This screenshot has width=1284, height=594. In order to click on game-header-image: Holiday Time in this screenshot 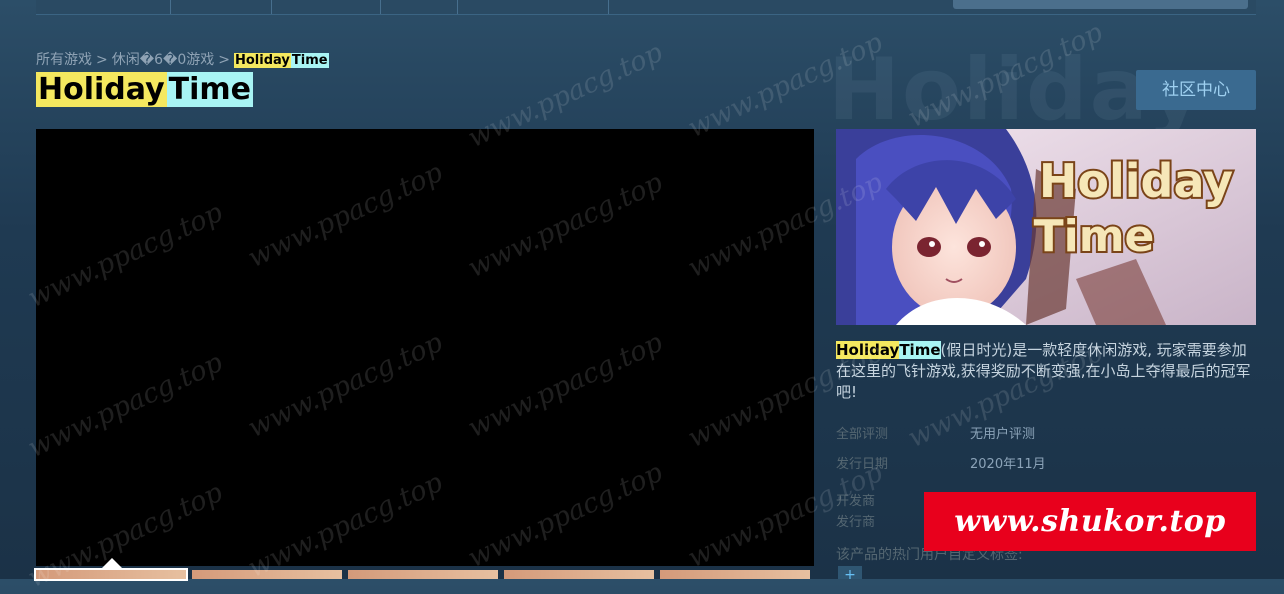, I will do `click(1046, 227)`.